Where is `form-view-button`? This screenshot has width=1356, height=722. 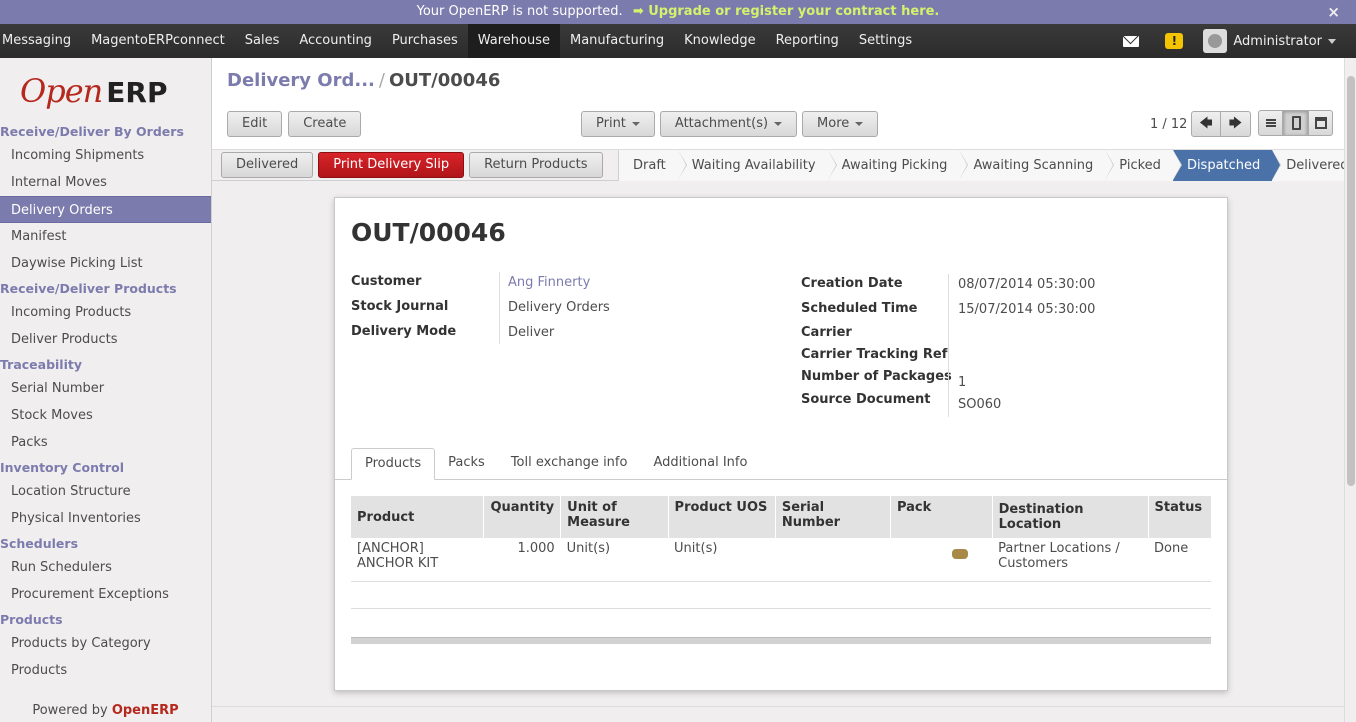 form-view-button is located at coordinates (1295, 123).